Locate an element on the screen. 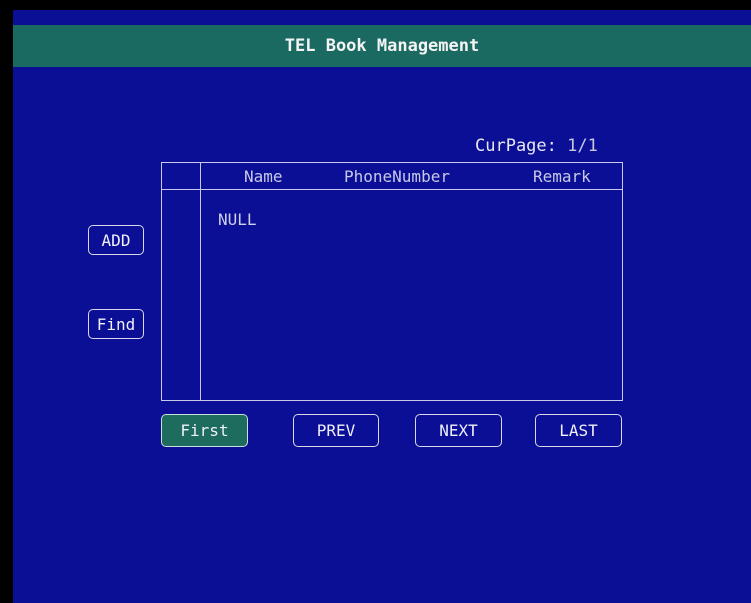  table-row-name-cell: NULL is located at coordinates (237, 219).